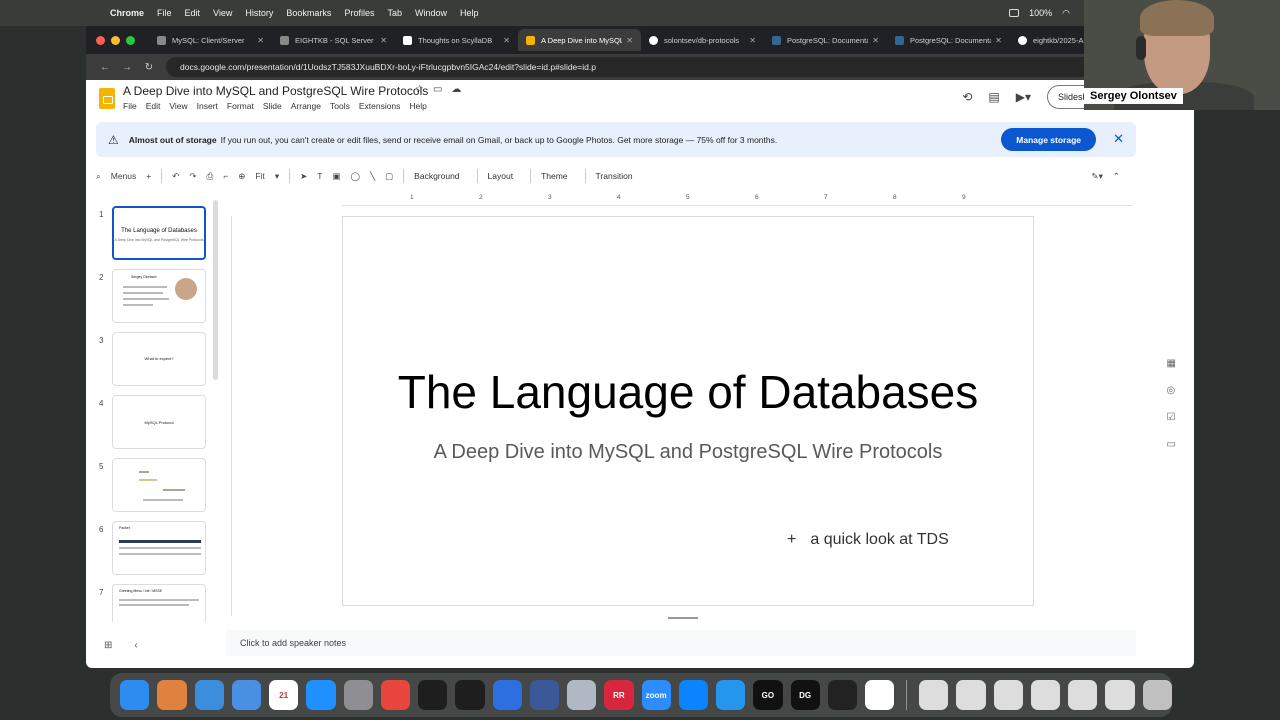 This screenshot has height=720, width=1280. What do you see at coordinates (1120, 695) in the screenshot?
I see `doc6-icon` at bounding box center [1120, 695].